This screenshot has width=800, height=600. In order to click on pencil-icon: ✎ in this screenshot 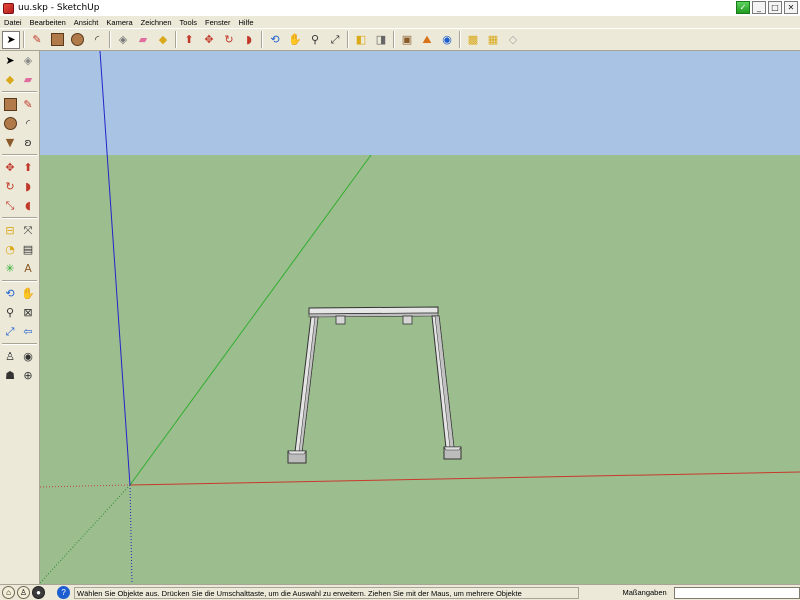, I will do `click(37, 40)`.